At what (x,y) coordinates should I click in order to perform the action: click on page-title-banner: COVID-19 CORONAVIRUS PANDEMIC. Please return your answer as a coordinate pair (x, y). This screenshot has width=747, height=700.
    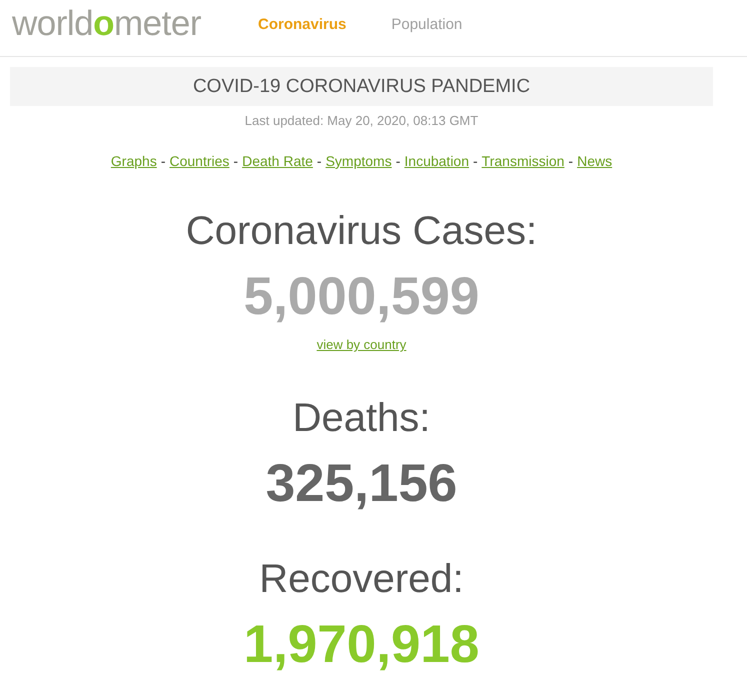
    Looking at the image, I should click on (361, 86).